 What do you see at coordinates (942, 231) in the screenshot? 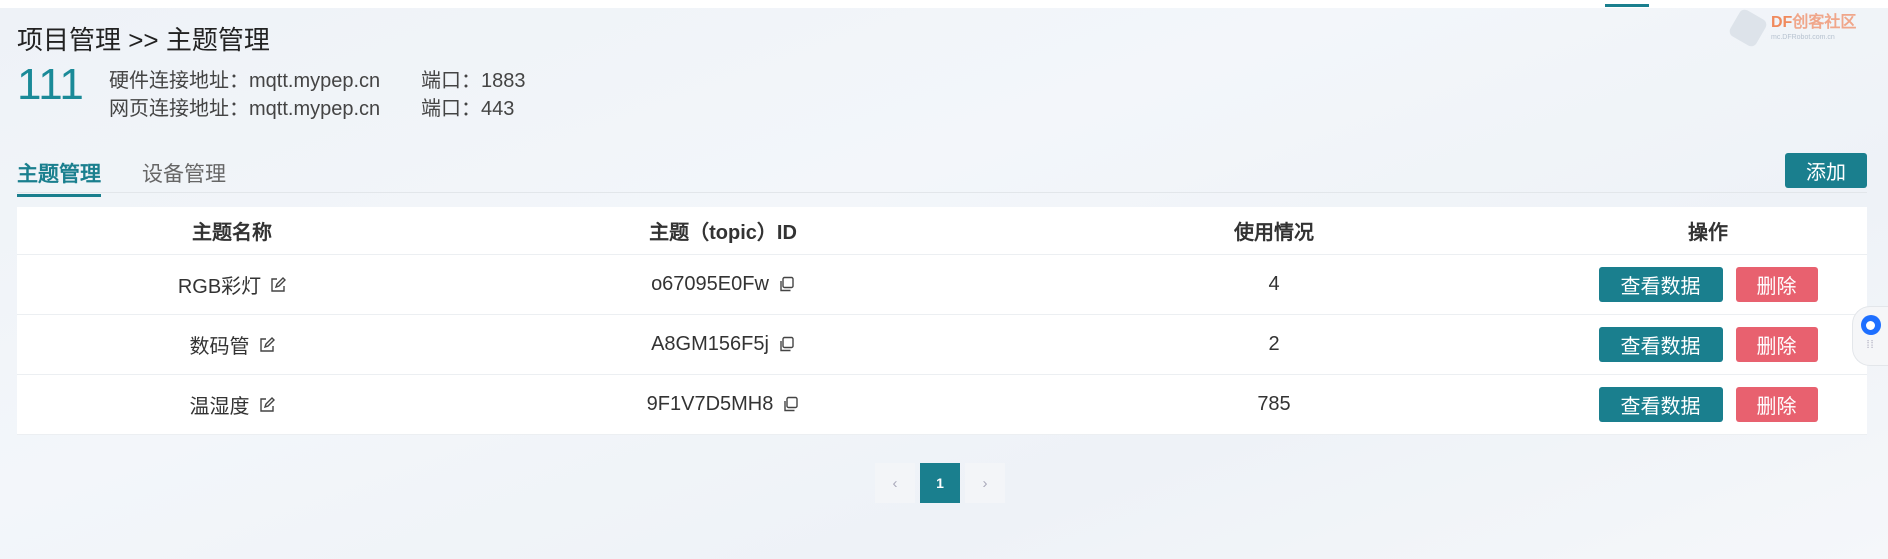
I see `table-header: 主题名称 主题（topic）ID 使用情况 操作` at bounding box center [942, 231].